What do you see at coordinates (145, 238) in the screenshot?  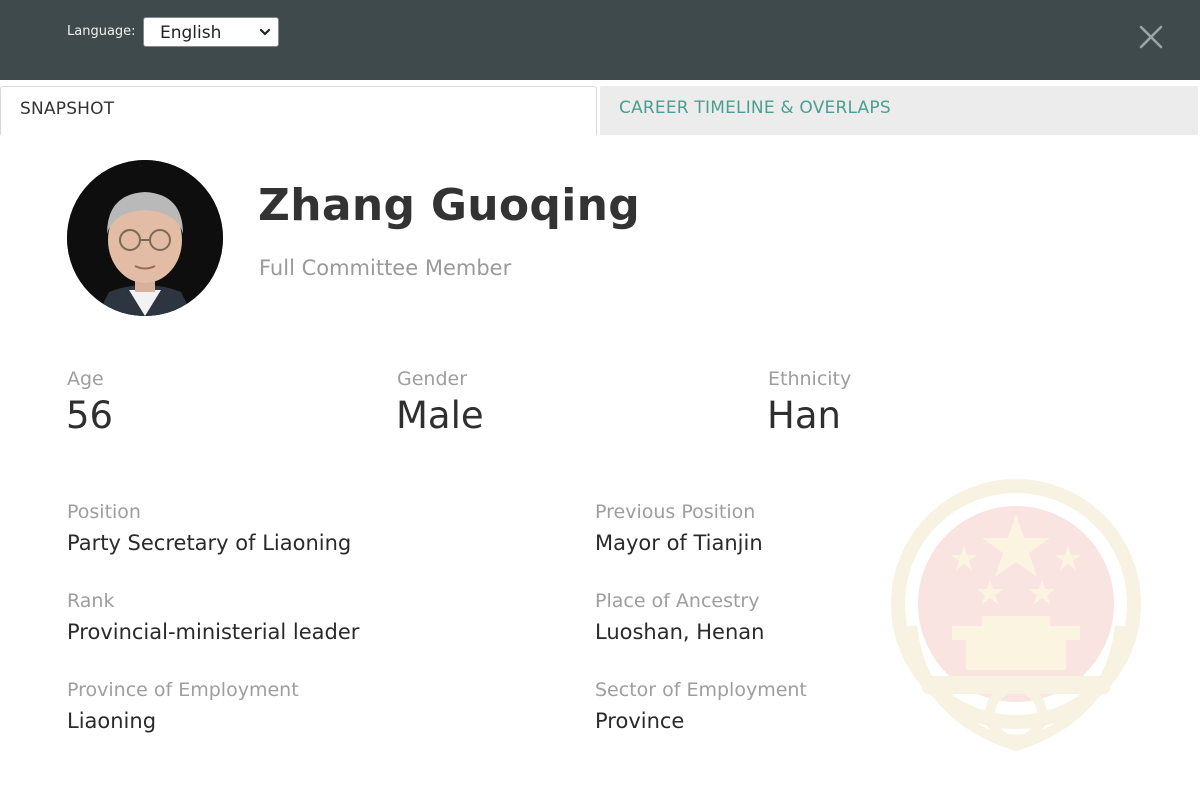 I see `avatar` at bounding box center [145, 238].